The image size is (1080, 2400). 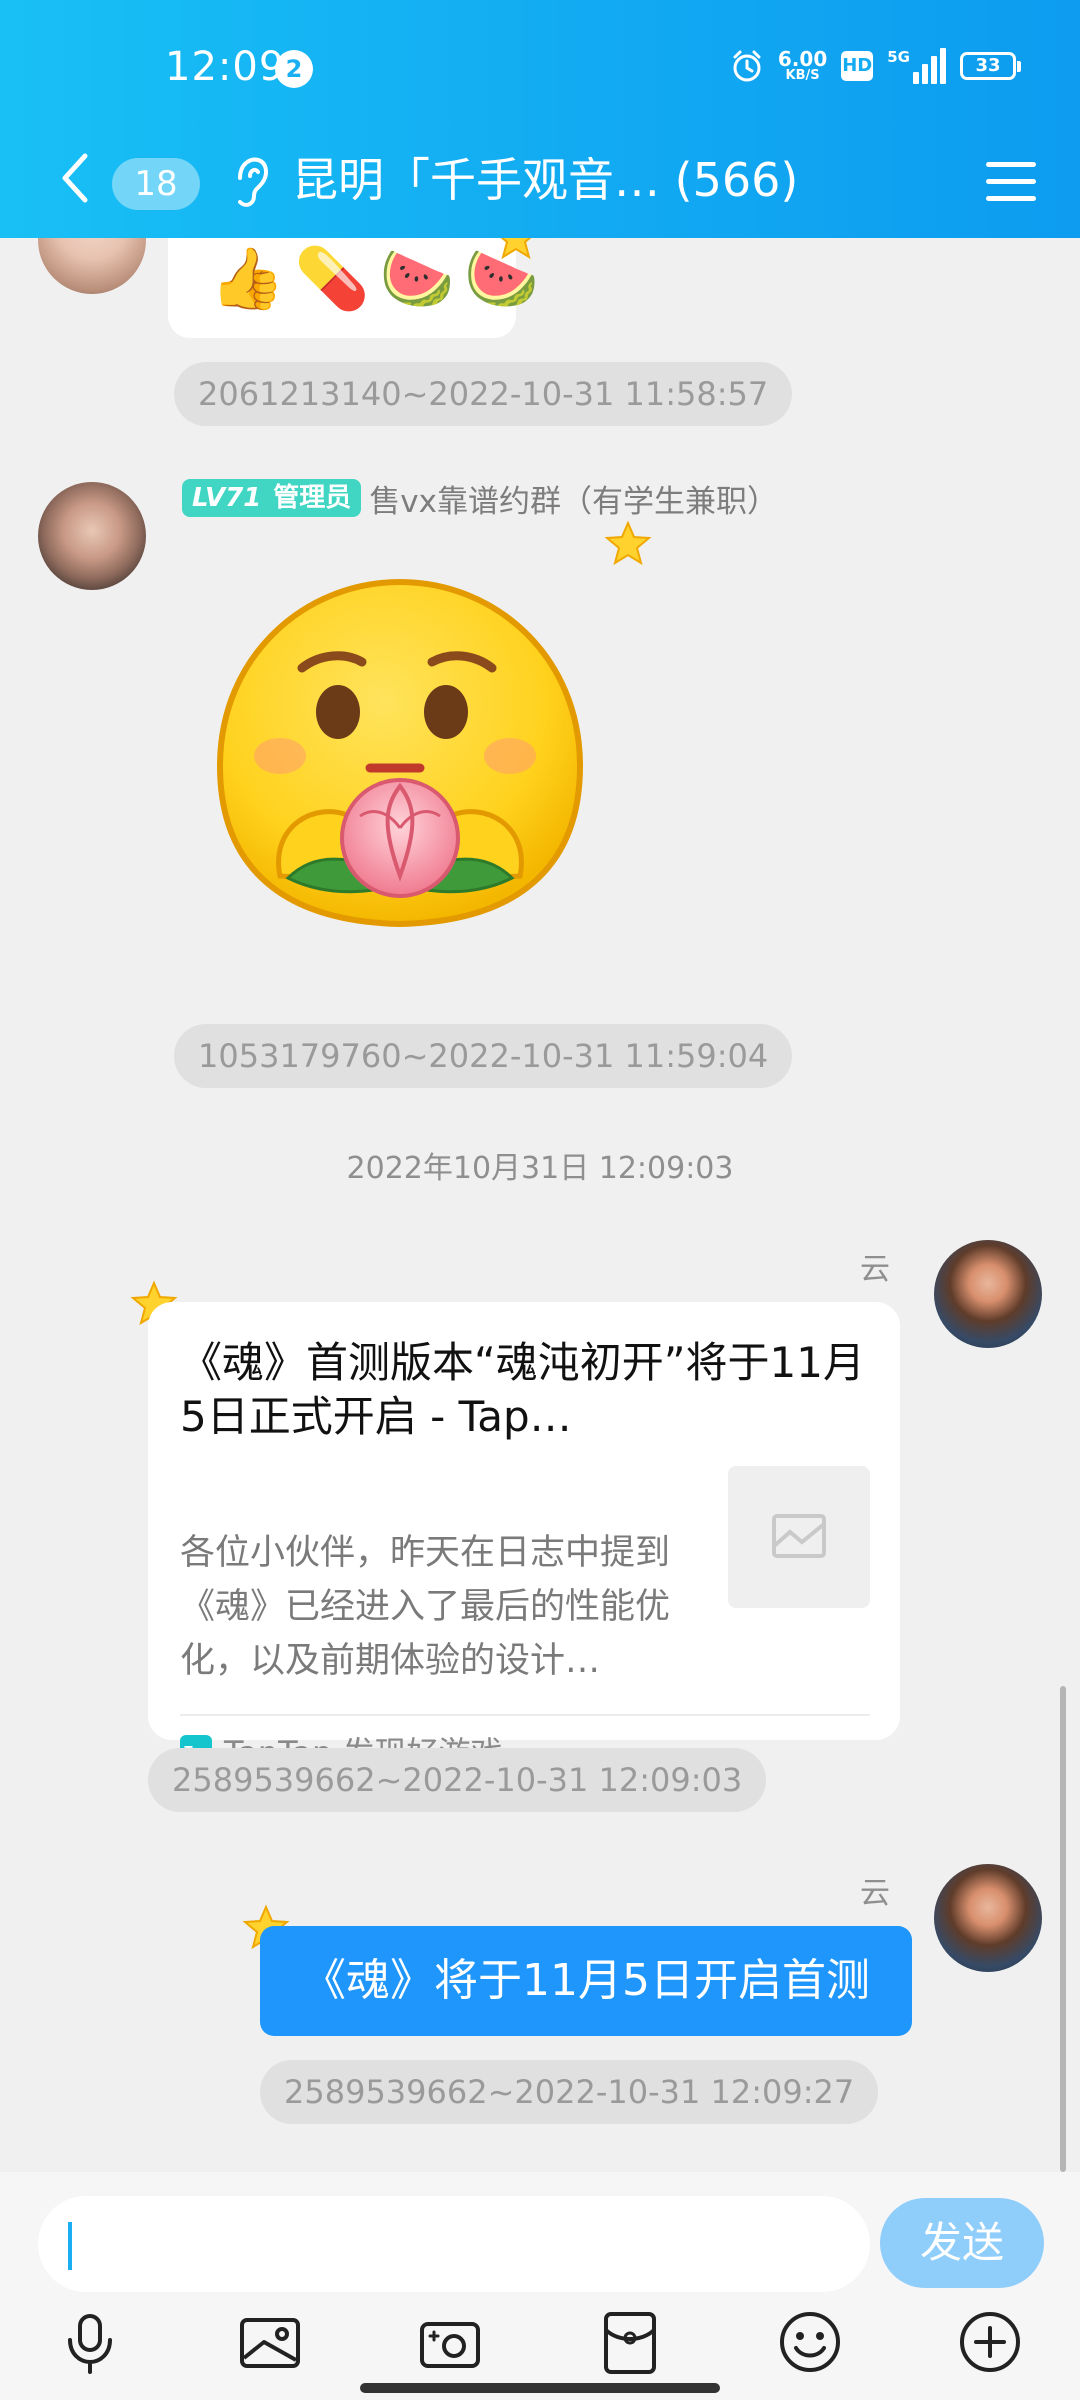 I want to click on image-icon, so click(x=270, y=2342).